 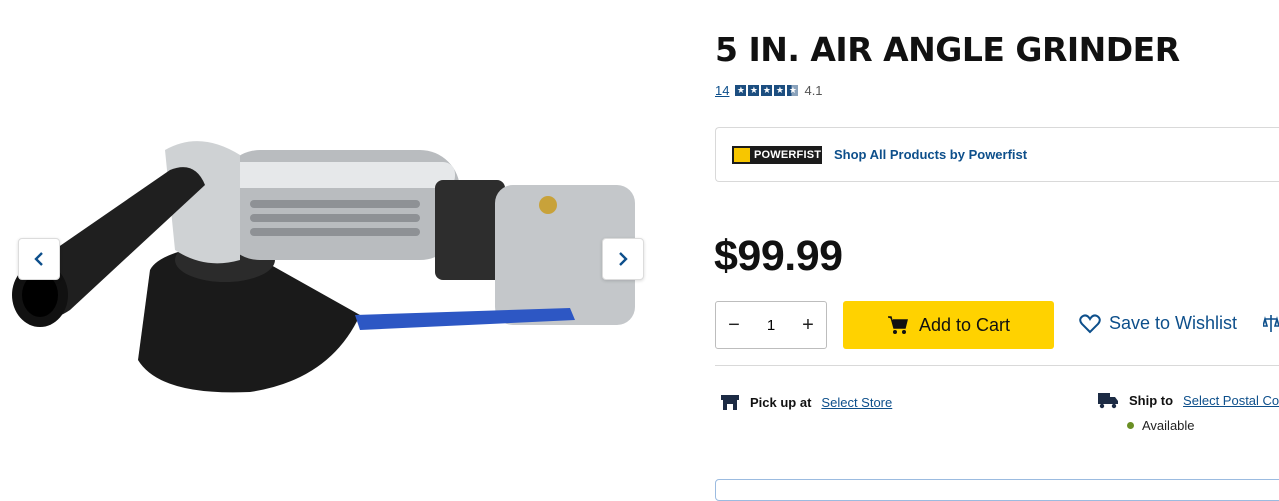 What do you see at coordinates (897, 325) in the screenshot?
I see `cart-icon` at bounding box center [897, 325].